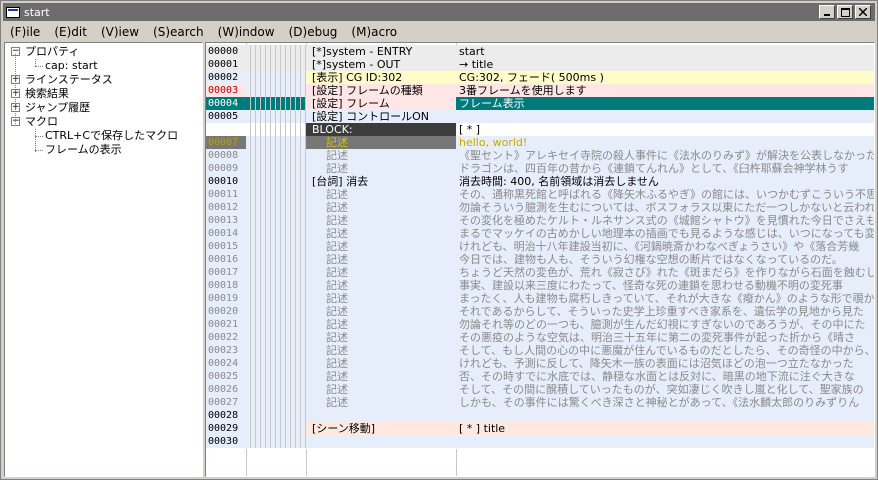  Describe the element at coordinates (845, 12) in the screenshot. I see `maximize-button` at that location.